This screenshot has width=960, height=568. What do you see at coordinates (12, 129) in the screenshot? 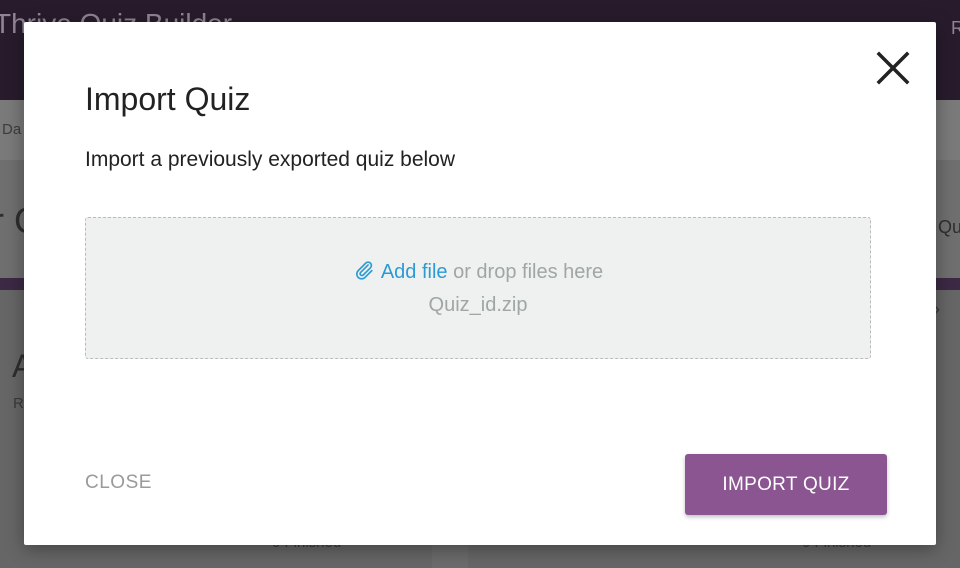
I see `breadcrumb: Da` at bounding box center [12, 129].